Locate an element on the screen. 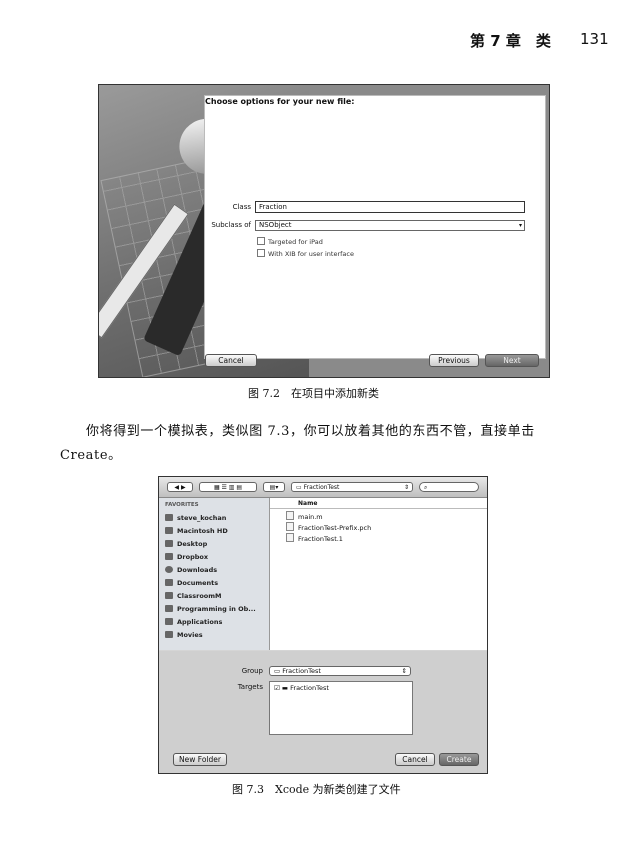  sidebar-item: Dropbox is located at coordinates (186, 557).